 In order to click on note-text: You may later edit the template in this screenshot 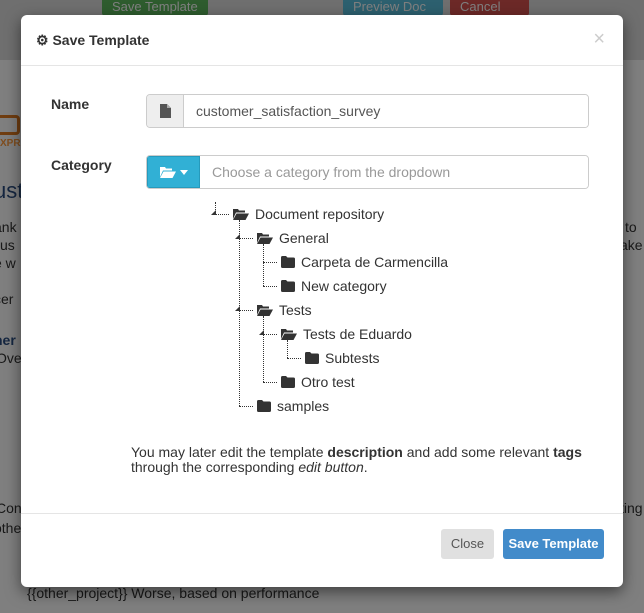, I will do `click(229, 452)`.